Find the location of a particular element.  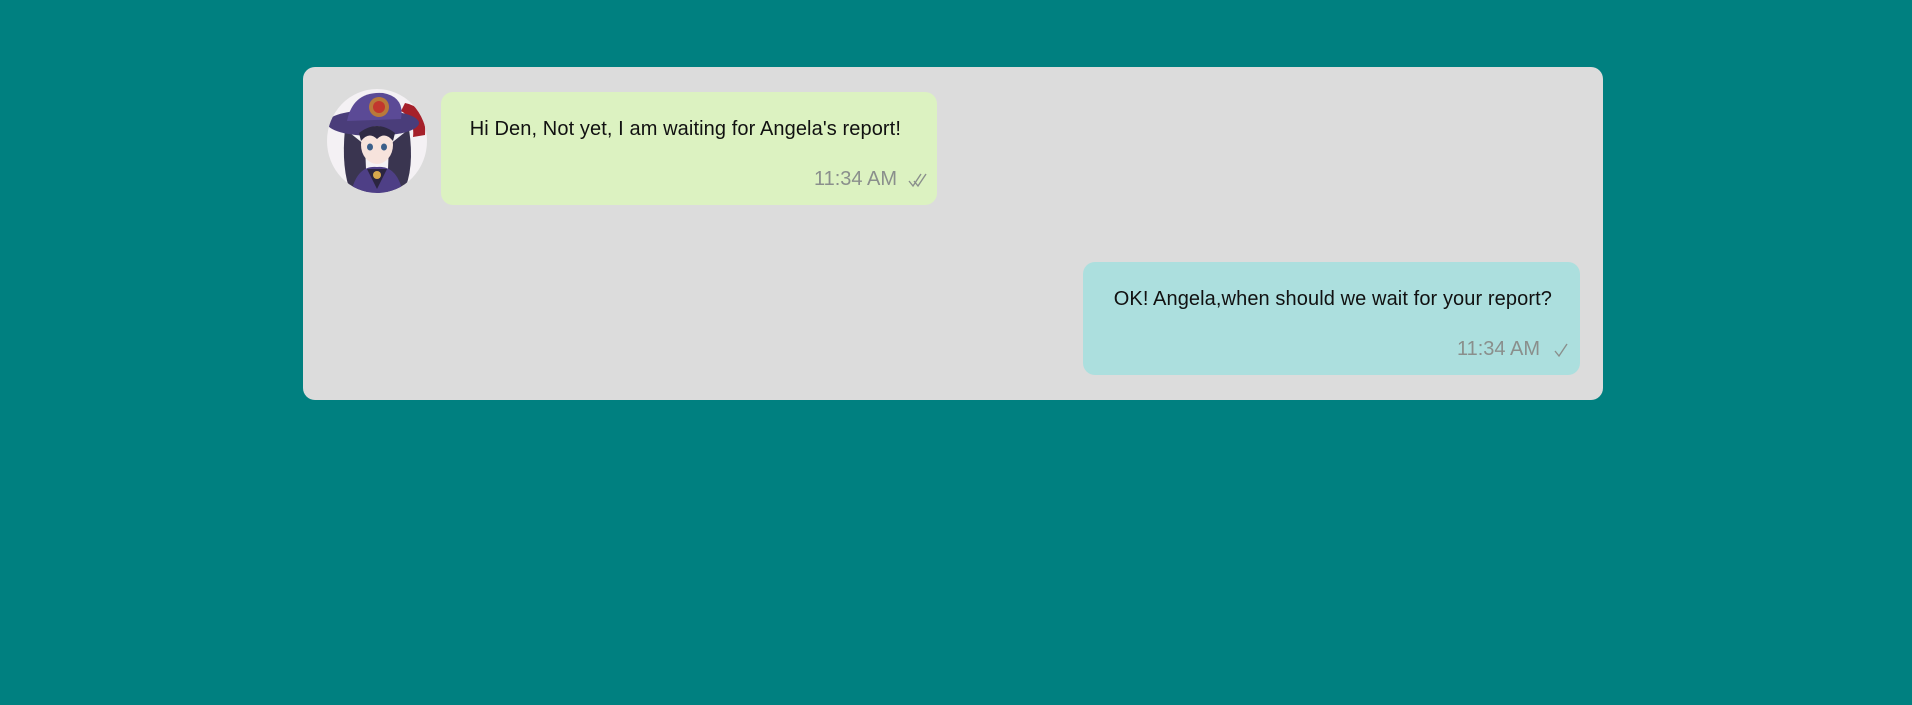

avatar-portrait-icon is located at coordinates (377, 141).